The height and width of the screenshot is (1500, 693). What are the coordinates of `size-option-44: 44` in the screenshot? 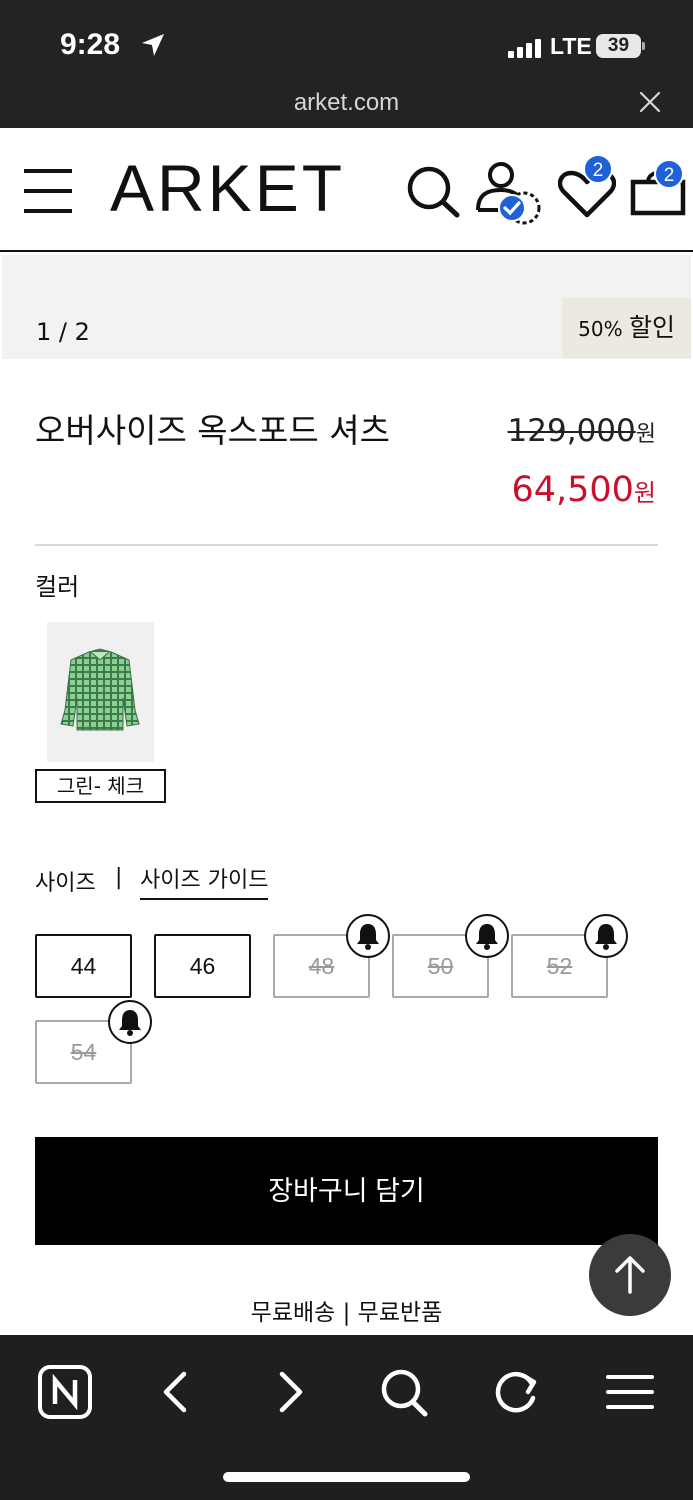 It's located at (83, 966).